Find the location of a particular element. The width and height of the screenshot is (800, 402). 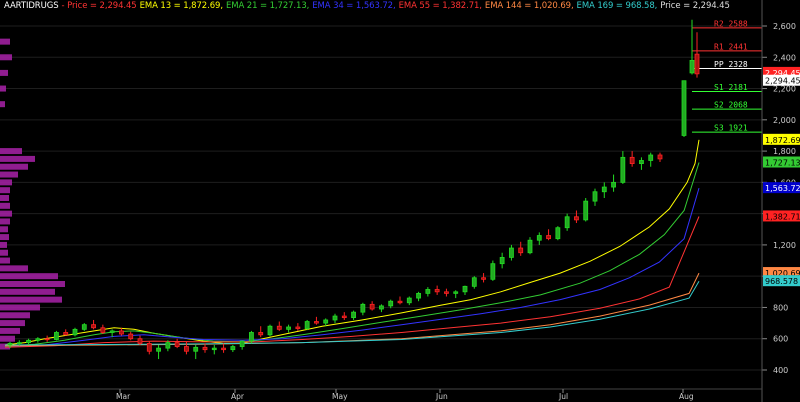

x-tick-label: Jul is located at coordinates (563, 396).